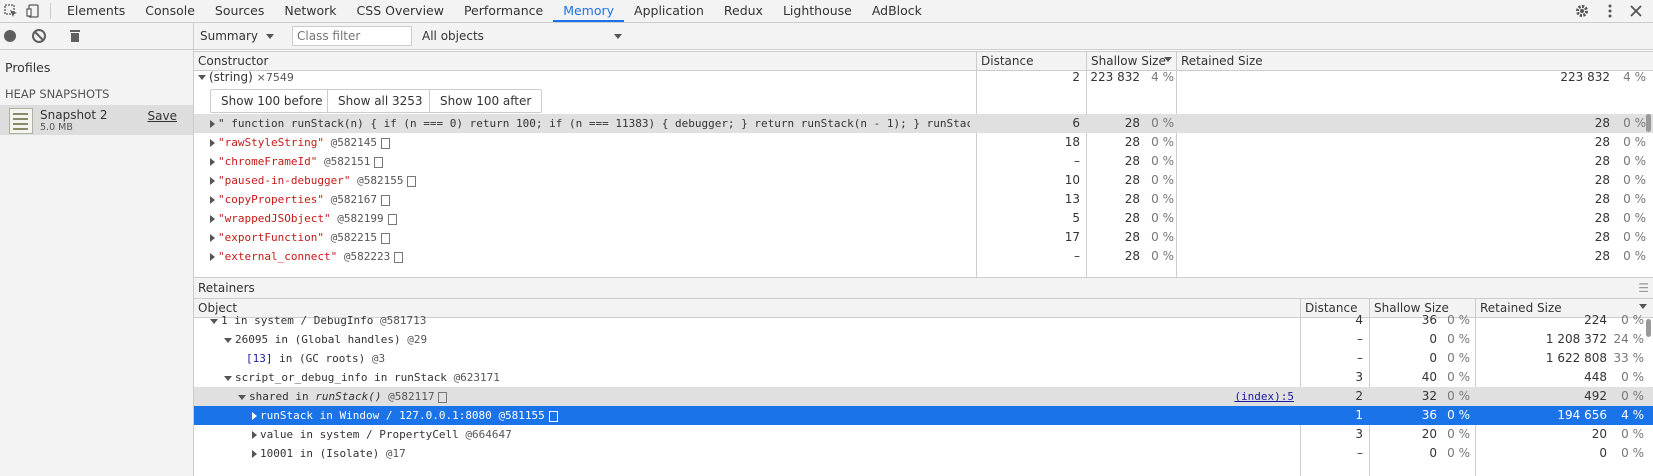  I want to click on tab-lighthouse: Lighthouse, so click(817, 11).